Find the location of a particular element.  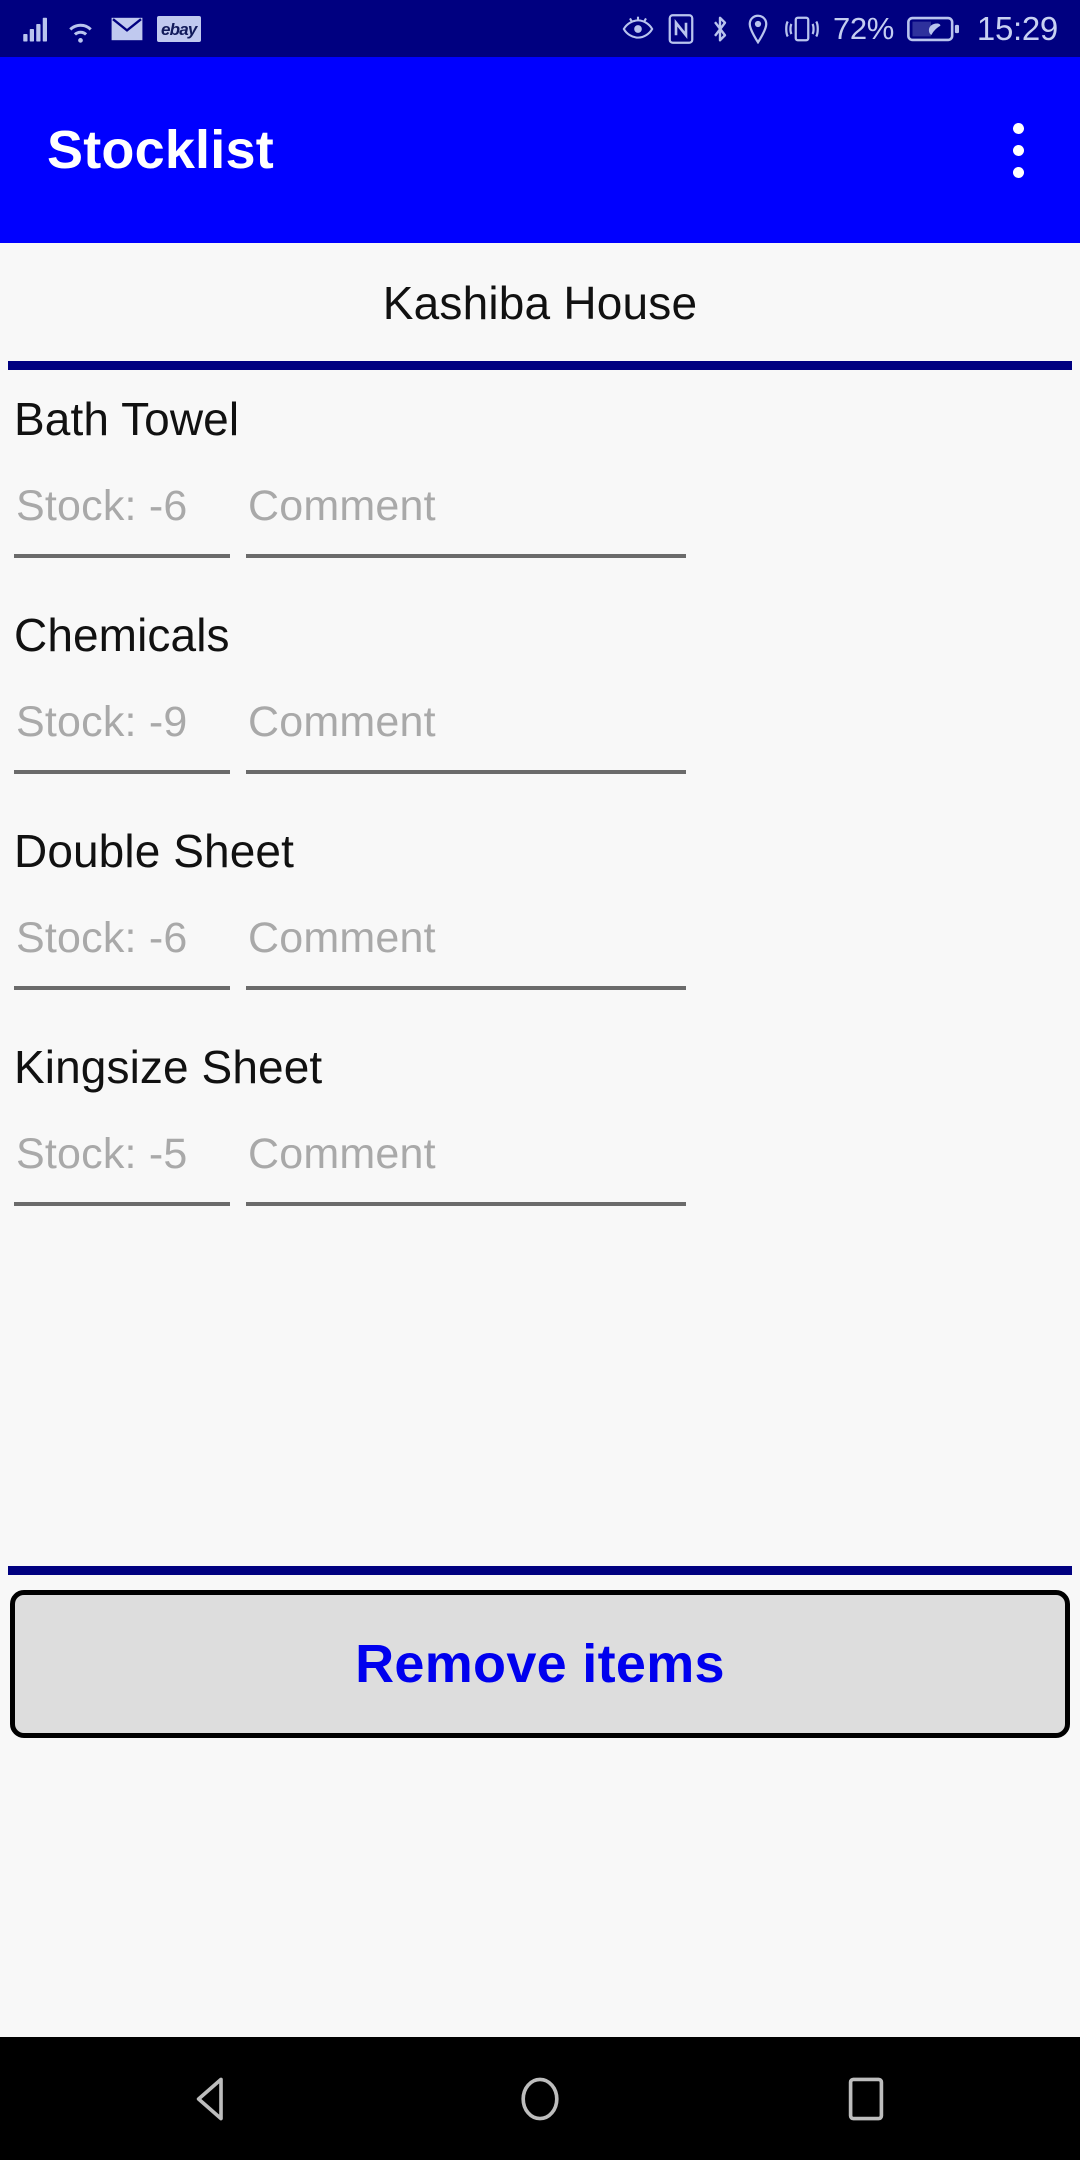

eye-comfort-icon is located at coordinates (638, 29).